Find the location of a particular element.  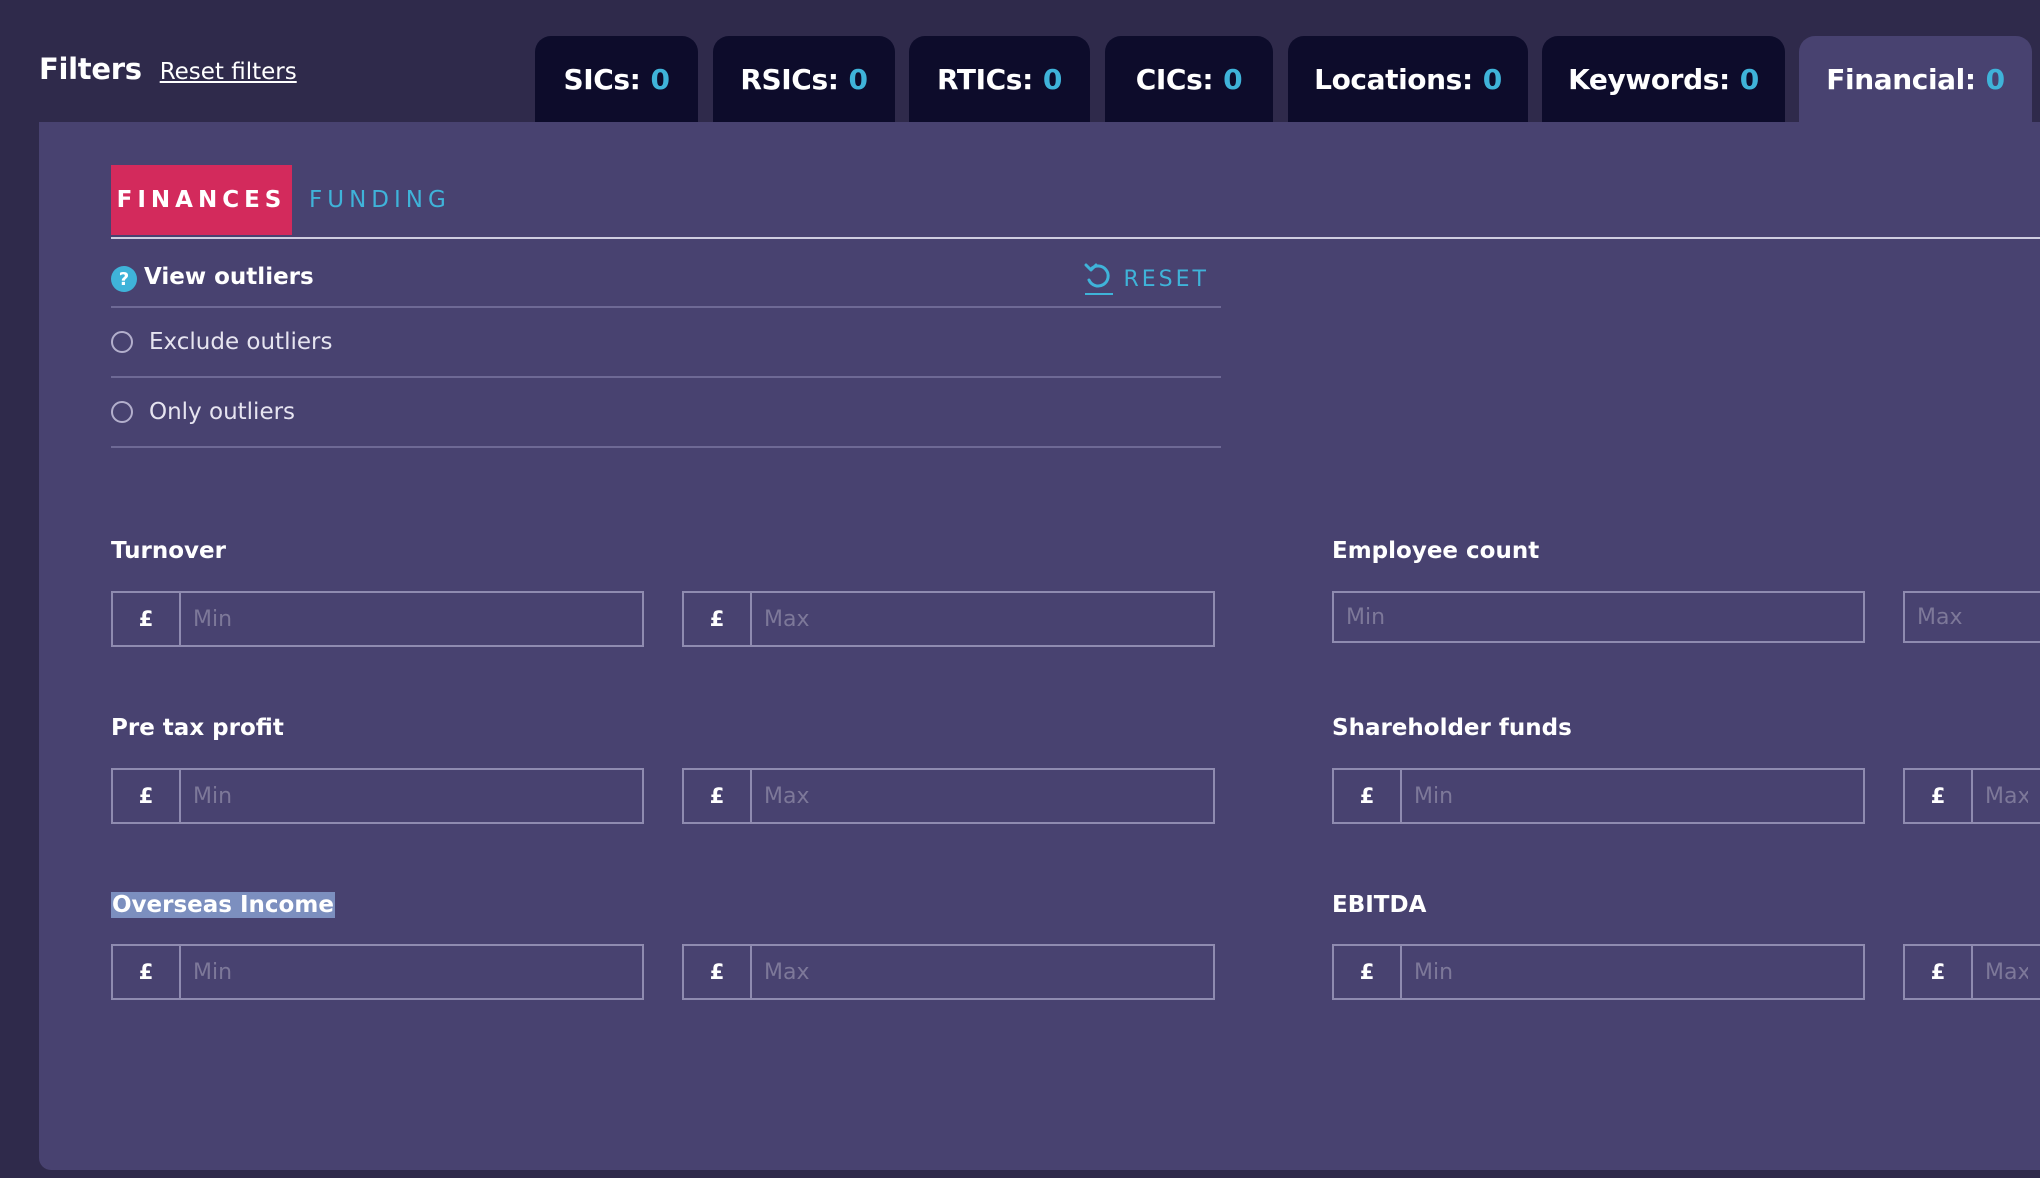

tab-financial: Financial: 0 is located at coordinates (1915, 79).